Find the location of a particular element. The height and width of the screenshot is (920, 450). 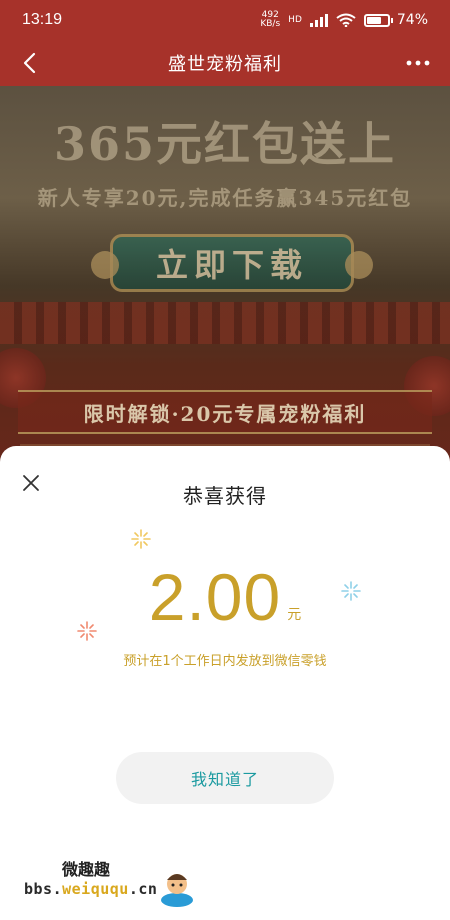

hd-voice-icon: HD is located at coordinates (295, 20).